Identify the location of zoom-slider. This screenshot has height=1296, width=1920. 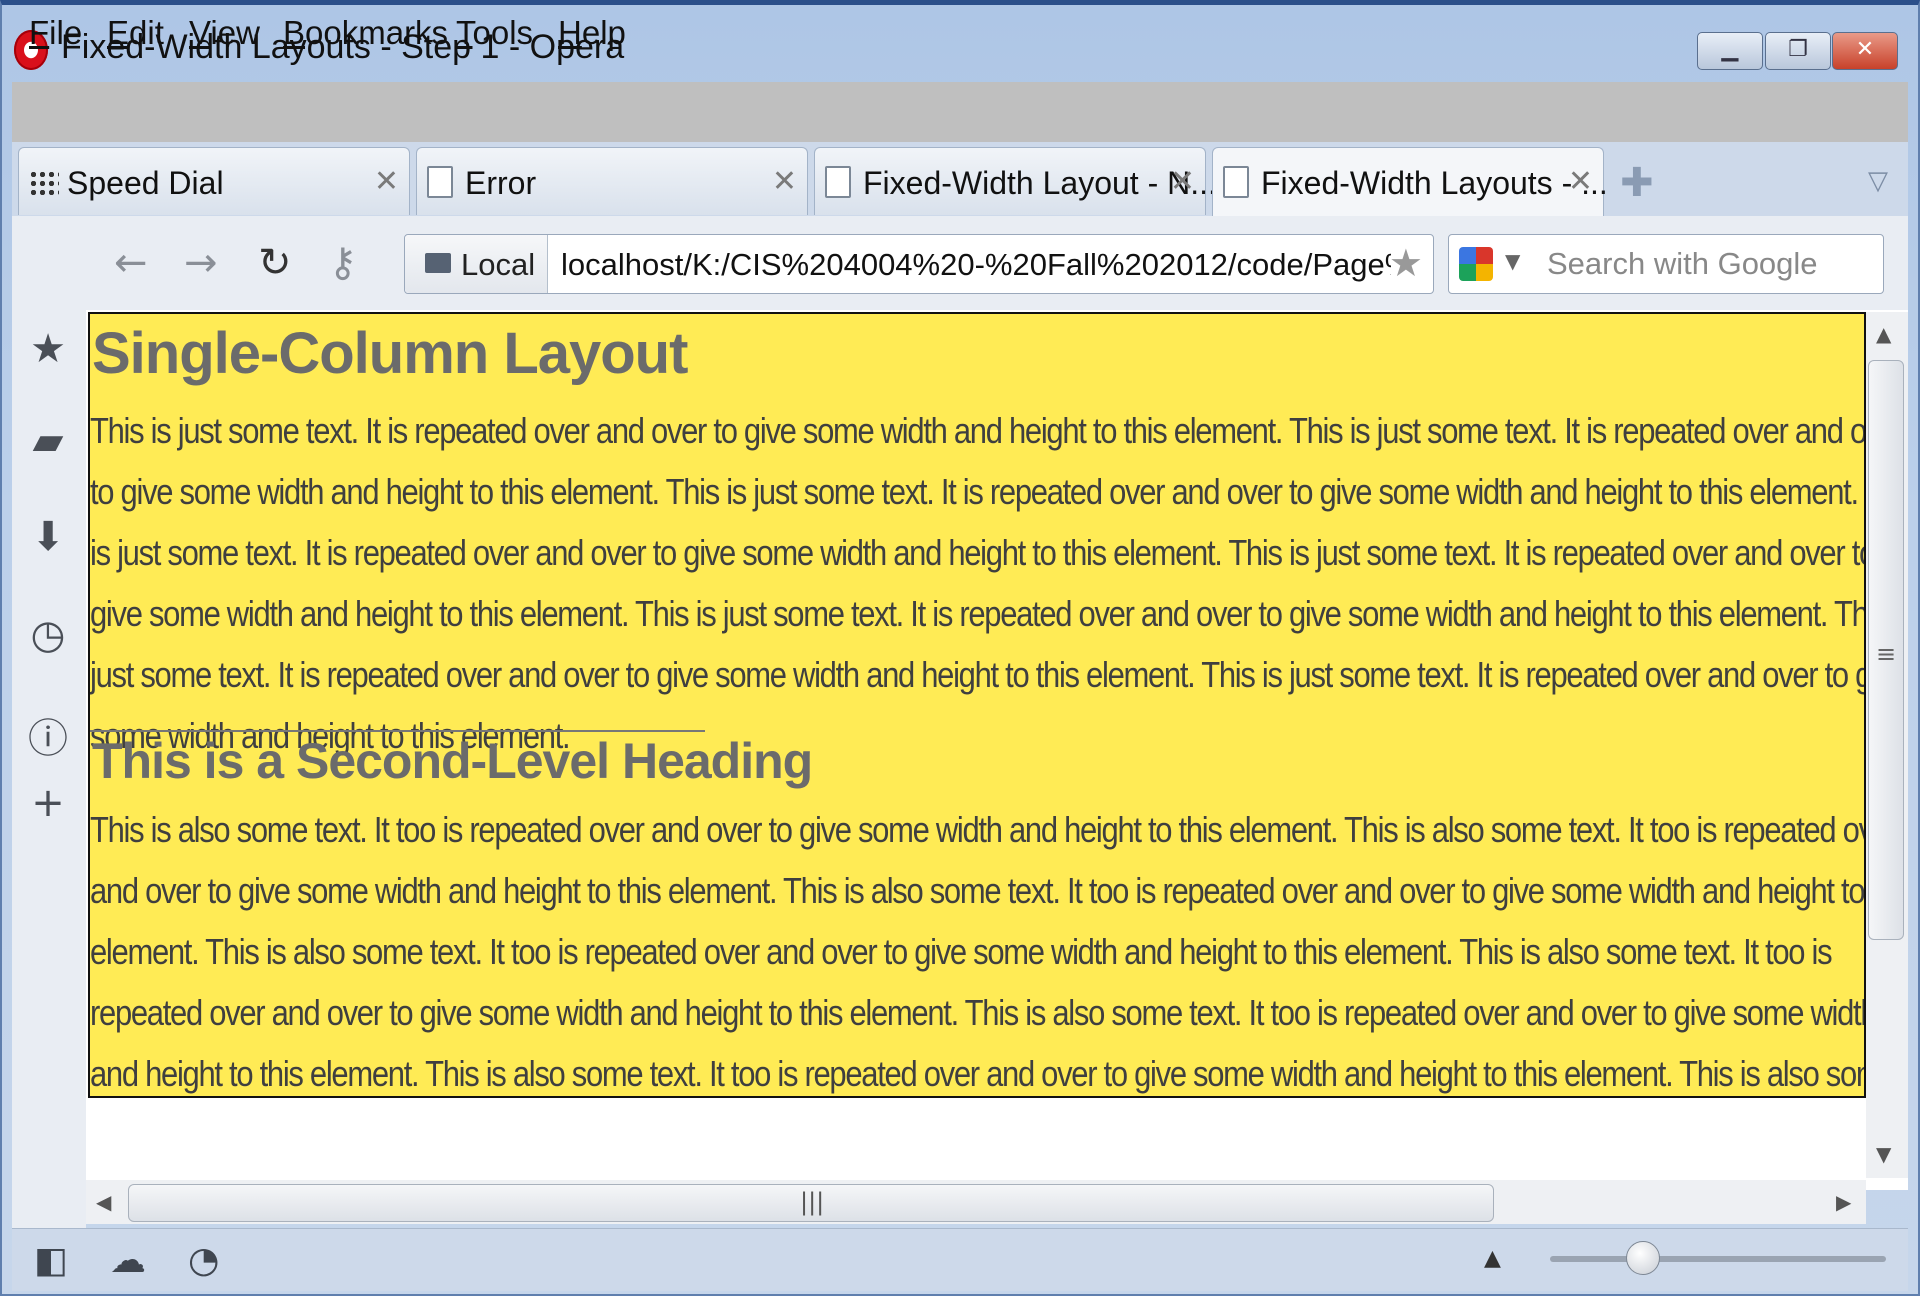
(1718, 1259).